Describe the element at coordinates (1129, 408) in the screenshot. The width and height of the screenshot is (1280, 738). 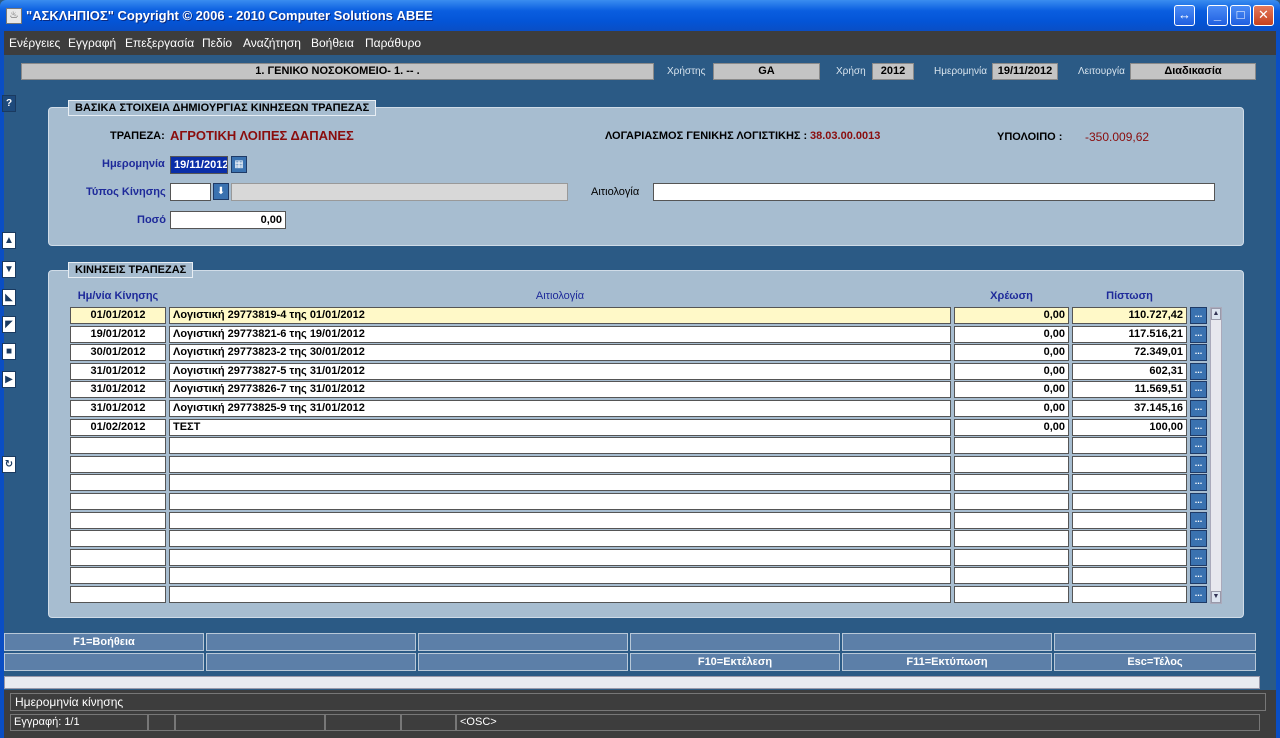
I see `cell-credit: 37.145,16` at that location.